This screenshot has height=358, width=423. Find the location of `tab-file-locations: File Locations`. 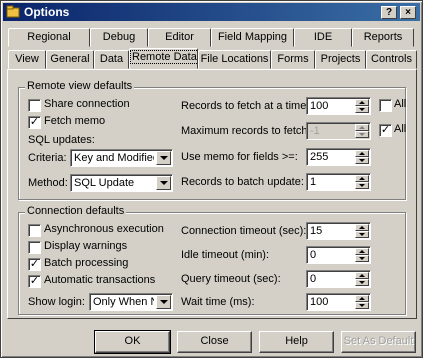

tab-file-locations: File Locations is located at coordinates (234, 59).